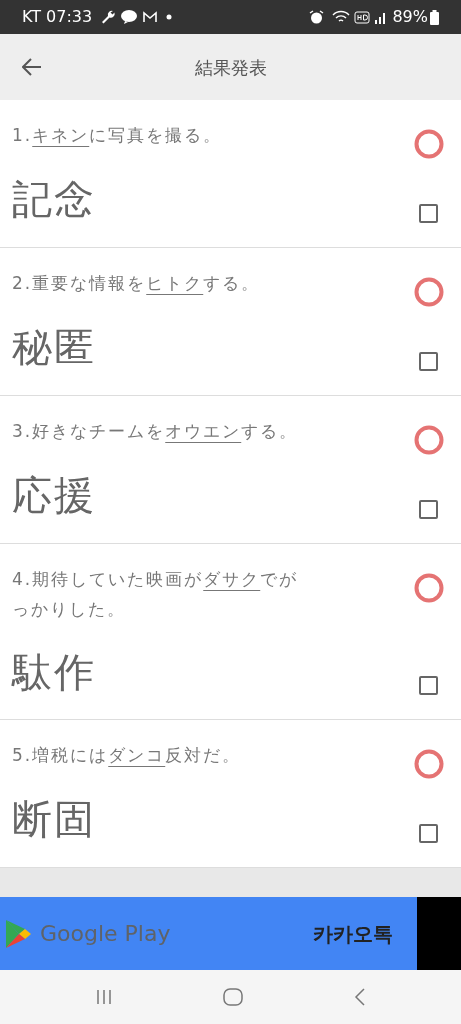 This screenshot has width=461, height=1024. Describe the element at coordinates (341, 17) in the screenshot. I see `wifi-icon` at that location.